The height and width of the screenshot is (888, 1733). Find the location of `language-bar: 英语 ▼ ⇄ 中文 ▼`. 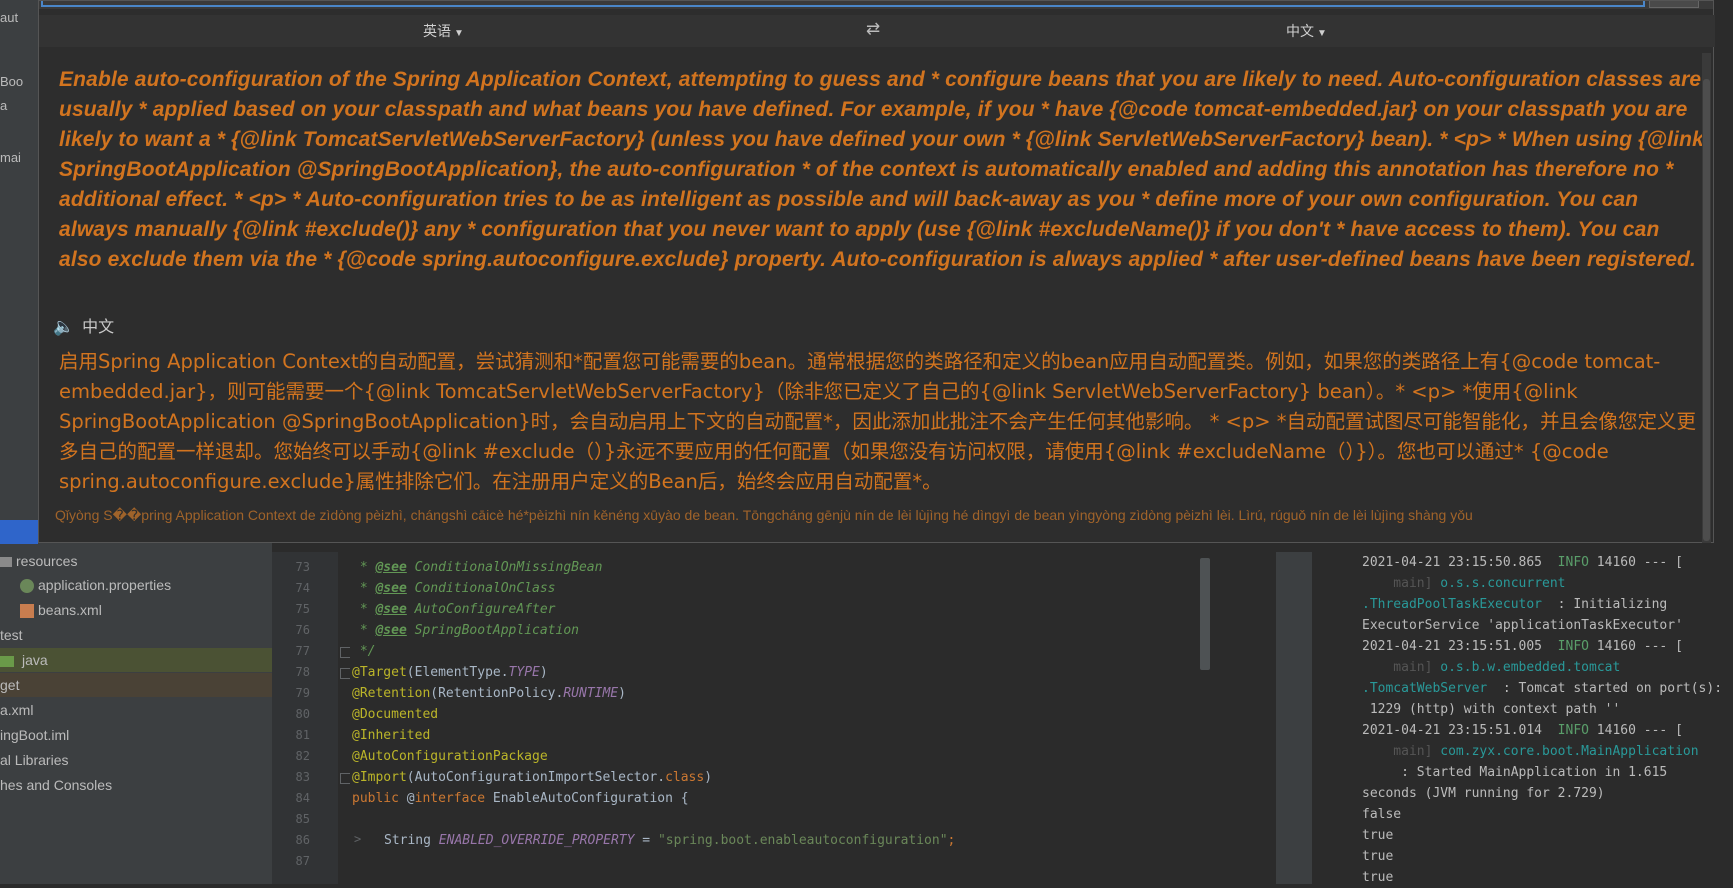

language-bar: 英语 ▼ ⇄ 中文 ▼ is located at coordinates (877, 31).